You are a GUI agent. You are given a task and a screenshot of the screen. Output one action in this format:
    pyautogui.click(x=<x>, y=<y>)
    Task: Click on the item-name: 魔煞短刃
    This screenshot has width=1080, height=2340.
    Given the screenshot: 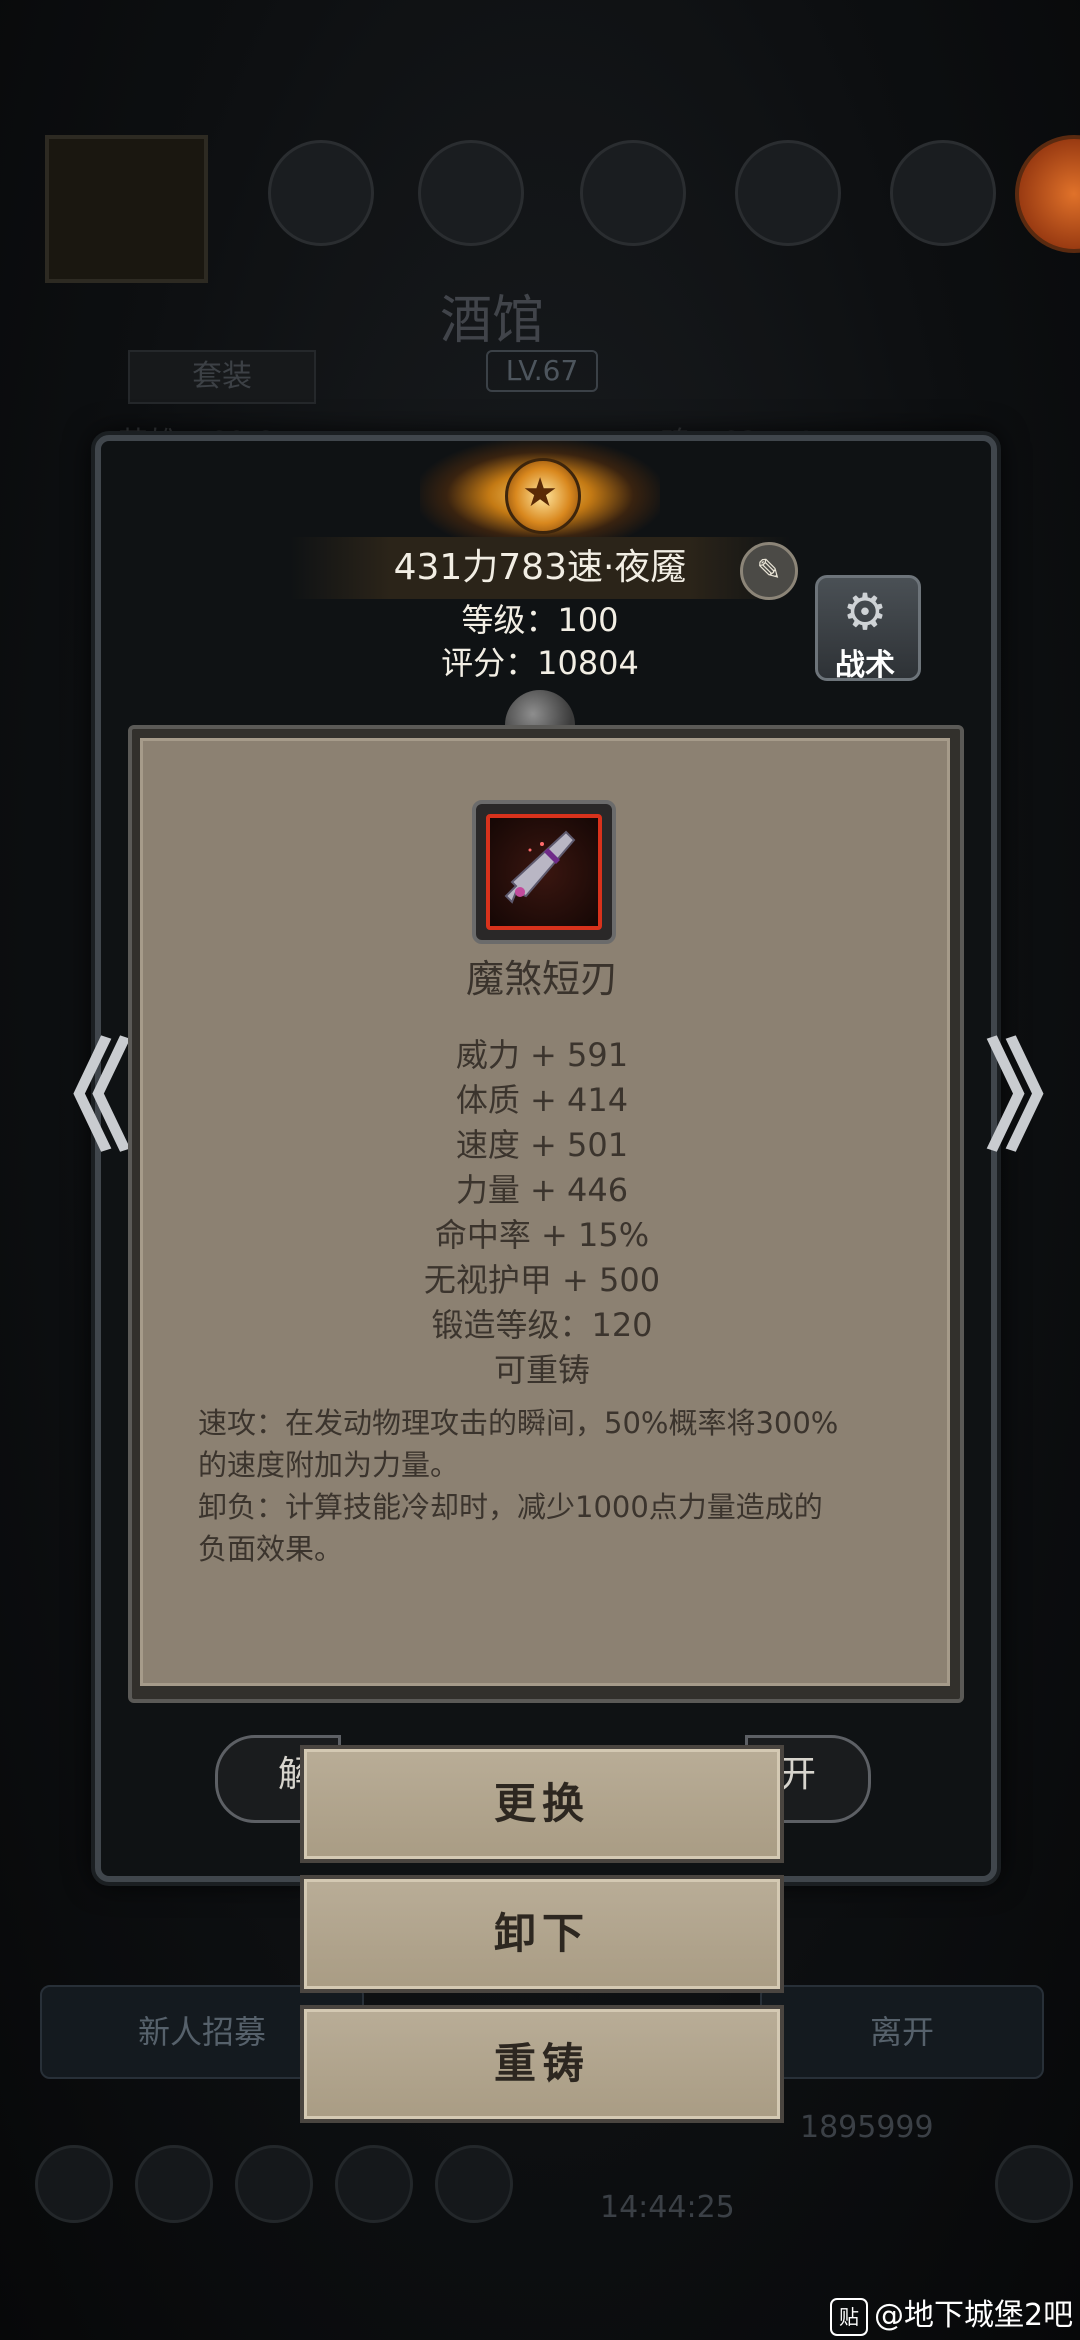 What is the action you would take?
    pyautogui.click(x=541, y=979)
    